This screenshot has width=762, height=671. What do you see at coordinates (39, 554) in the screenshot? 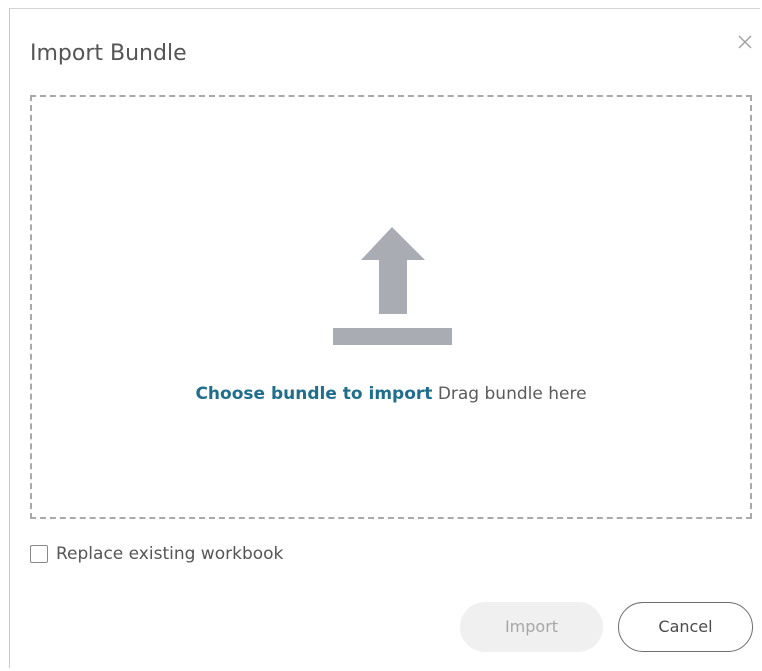
I see `replace-existing-checkbox` at bounding box center [39, 554].